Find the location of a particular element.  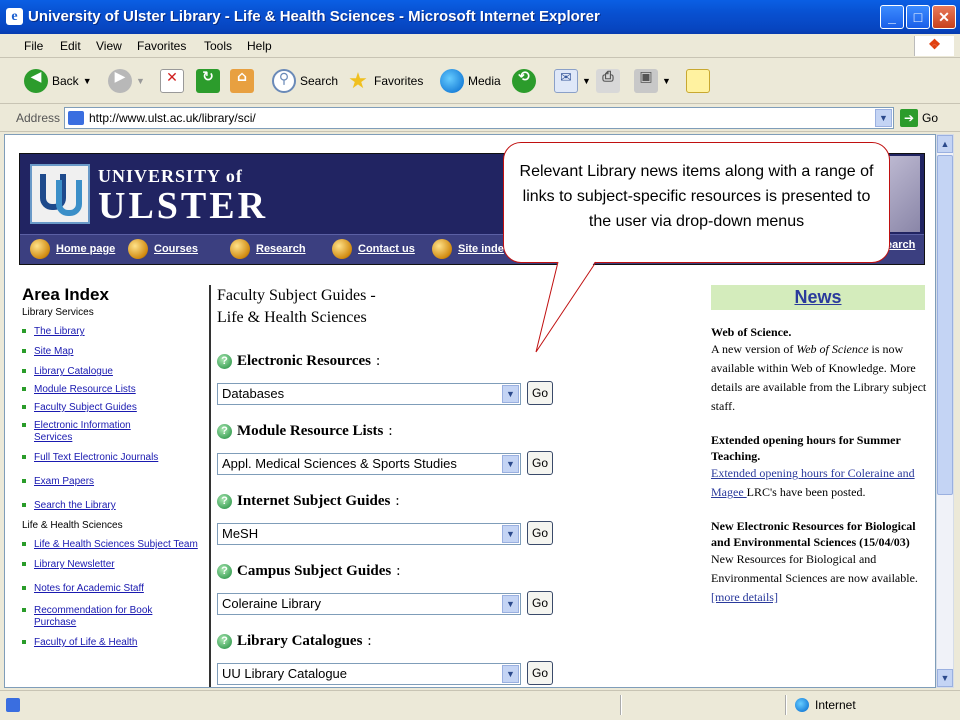

link-subject-team: Life & Health Sciences Subject Team is located at coordinates (110, 545).